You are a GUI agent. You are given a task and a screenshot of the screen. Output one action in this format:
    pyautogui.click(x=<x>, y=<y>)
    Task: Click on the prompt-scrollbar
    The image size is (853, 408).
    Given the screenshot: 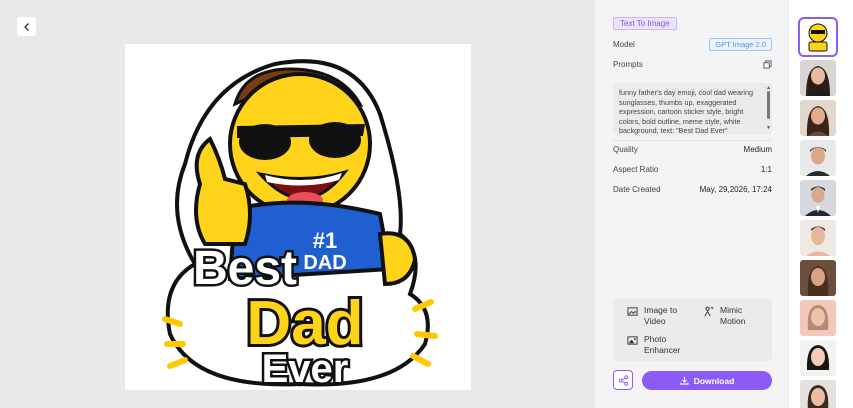 What is the action you would take?
    pyautogui.click(x=768, y=105)
    